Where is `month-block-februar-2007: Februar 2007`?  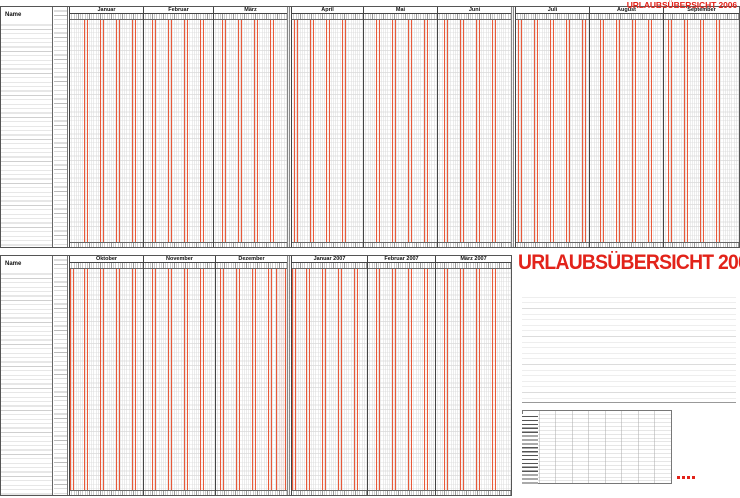 month-block-februar-2007: Februar 2007 is located at coordinates (401, 375).